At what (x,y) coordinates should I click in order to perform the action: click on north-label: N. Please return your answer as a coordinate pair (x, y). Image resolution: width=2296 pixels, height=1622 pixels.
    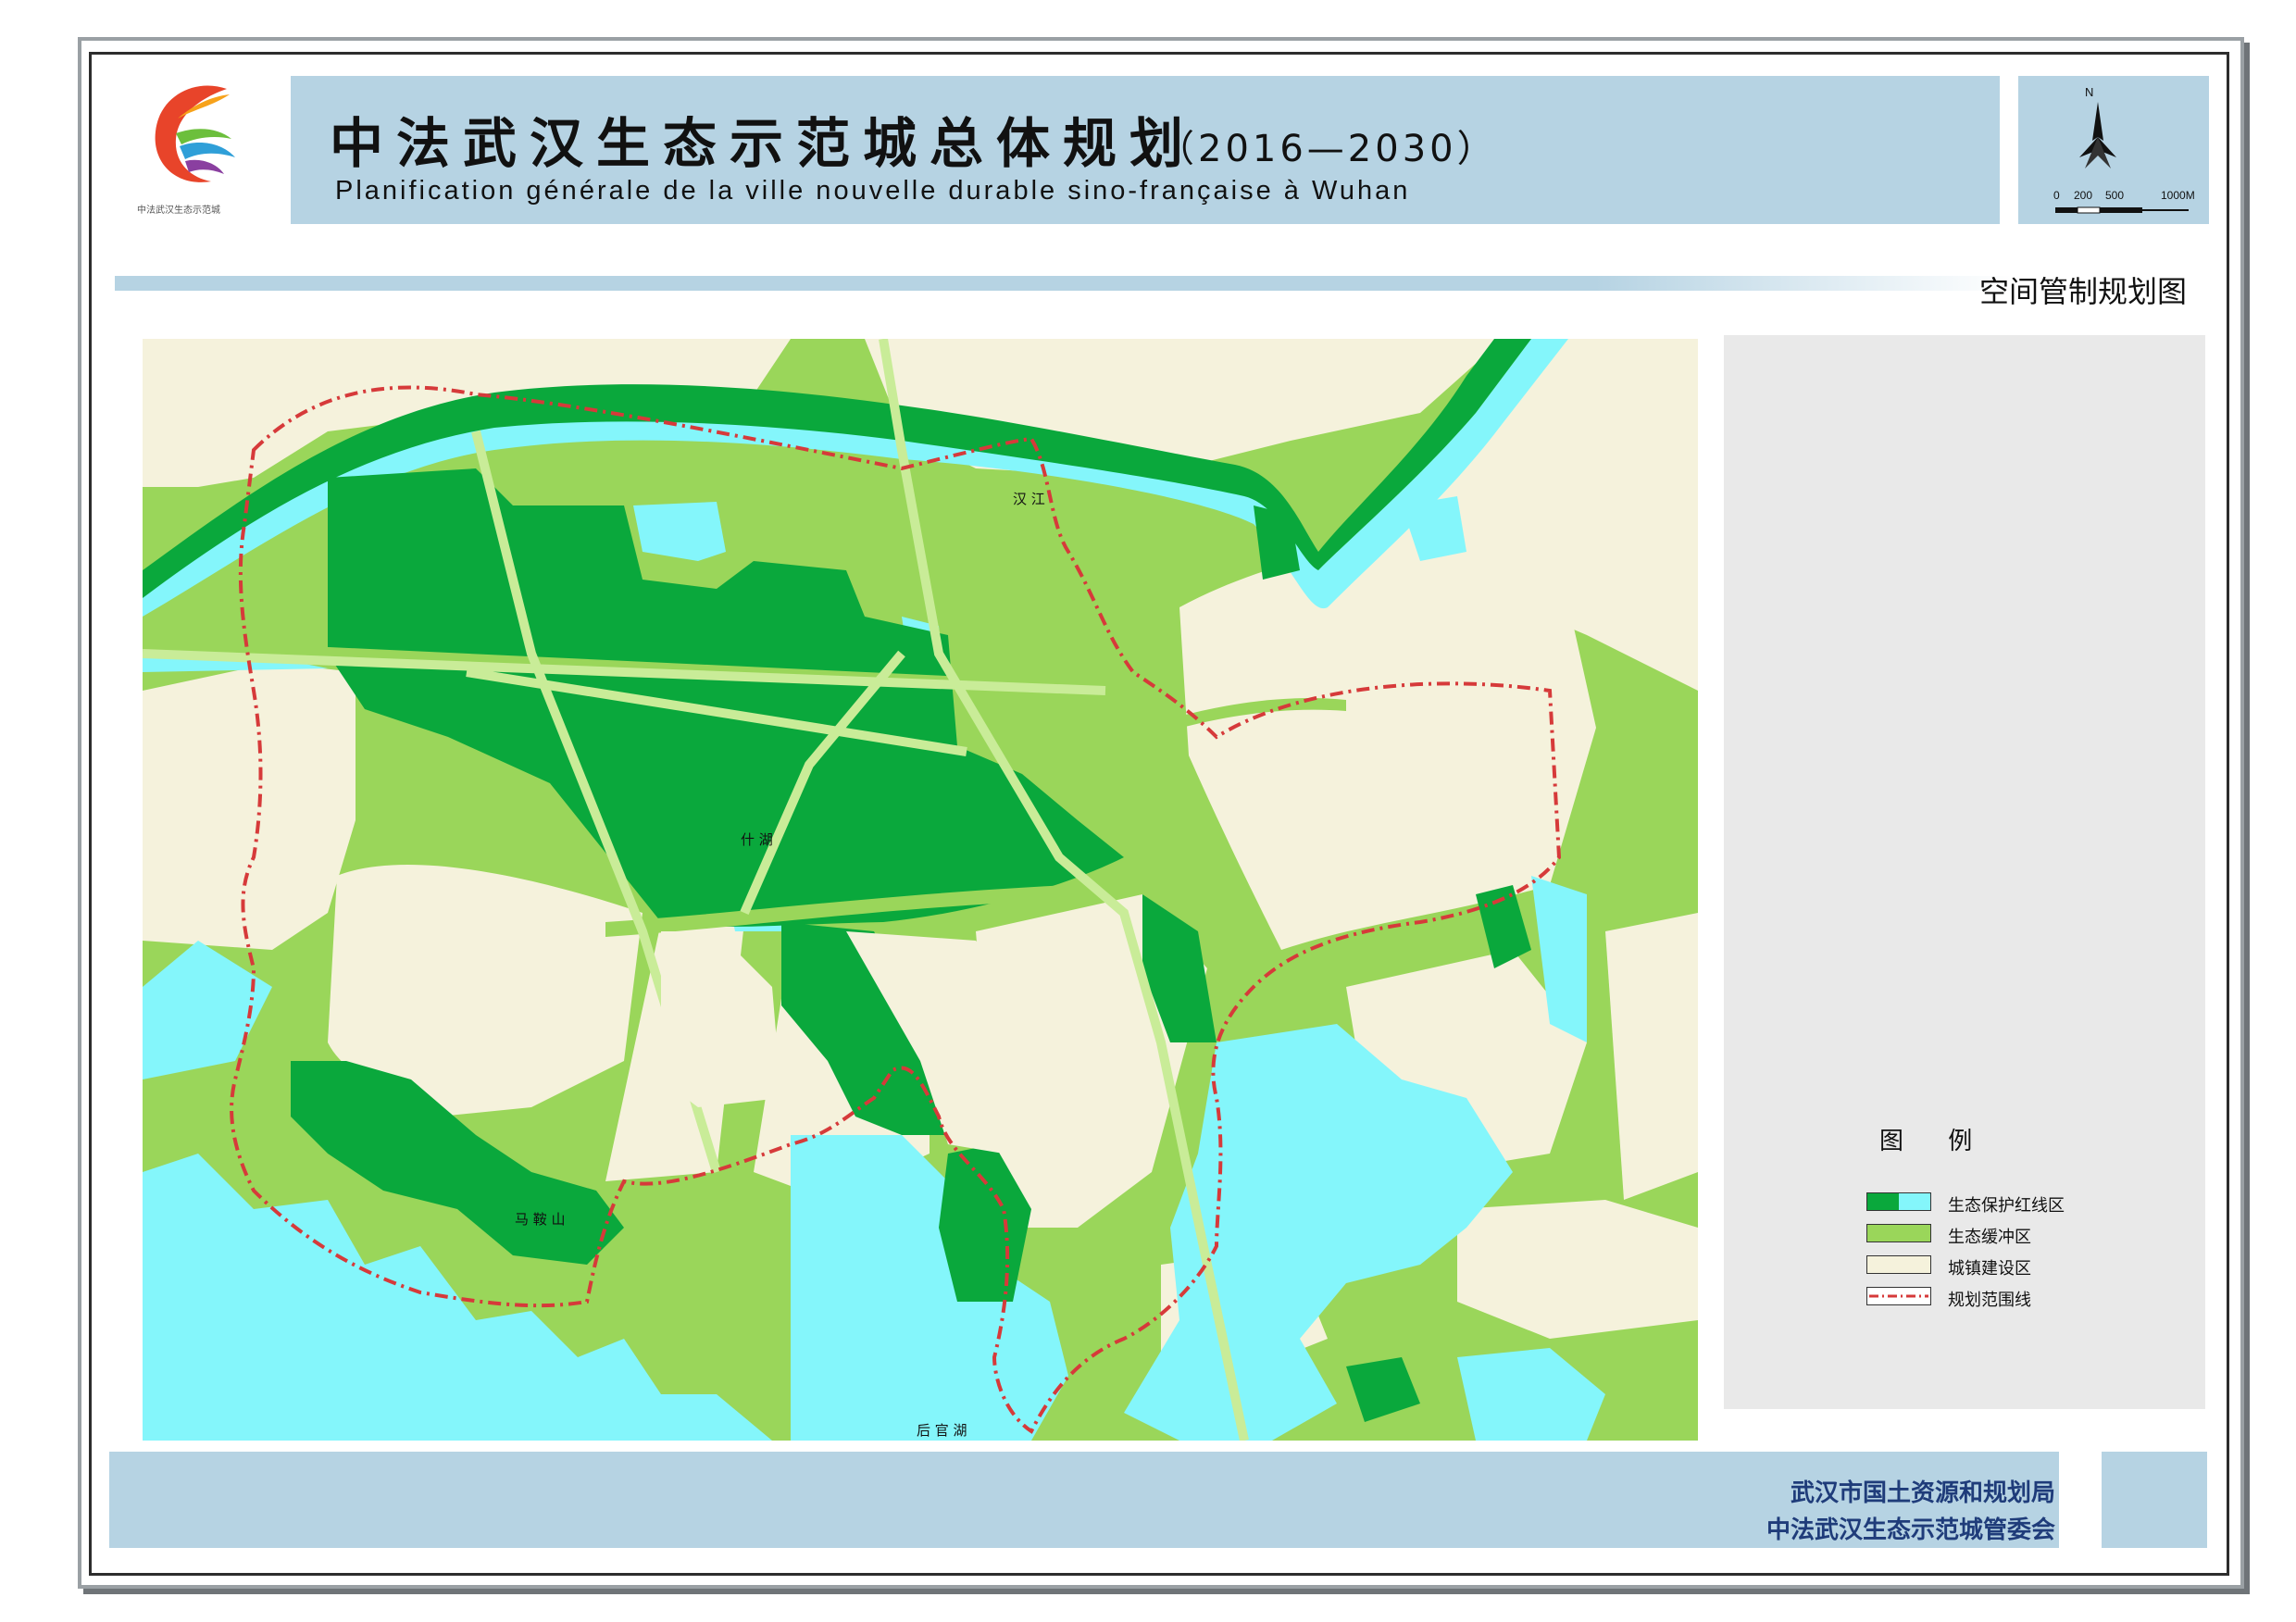
    Looking at the image, I should click on (2089, 92).